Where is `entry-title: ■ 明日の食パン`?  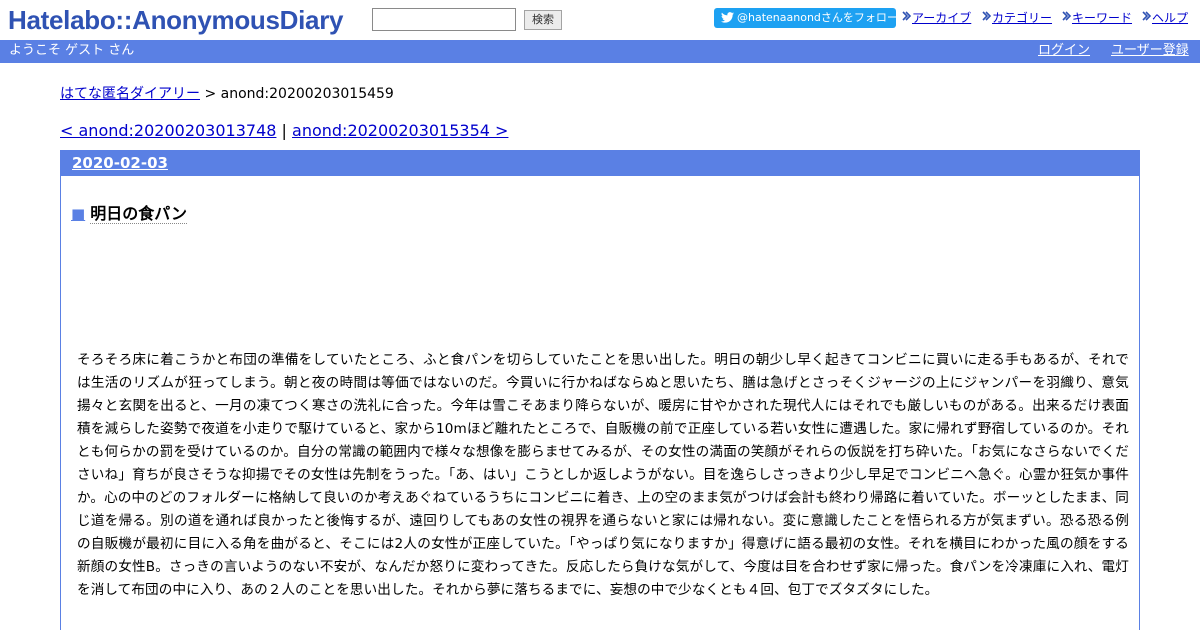 entry-title: ■ 明日の食パン is located at coordinates (129, 214).